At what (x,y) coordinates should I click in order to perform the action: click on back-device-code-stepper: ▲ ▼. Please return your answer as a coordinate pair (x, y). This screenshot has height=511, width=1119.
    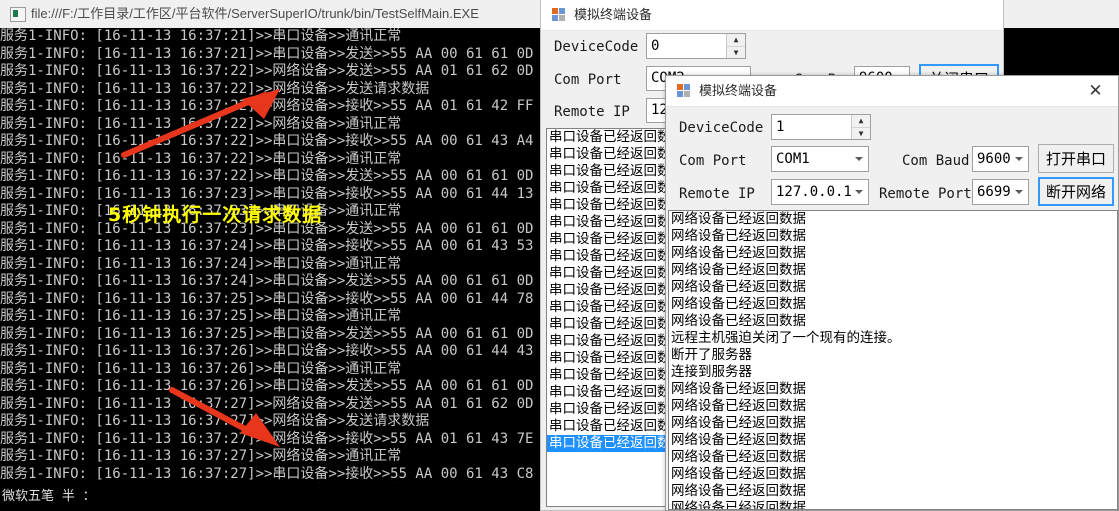
    Looking at the image, I should click on (735, 46).